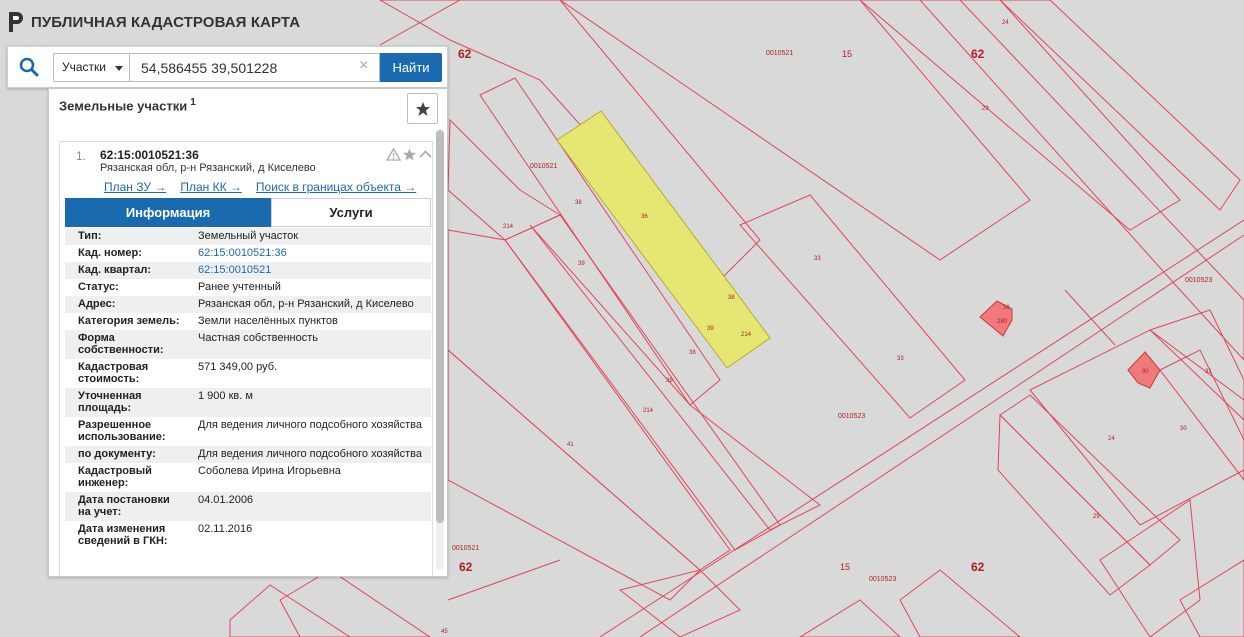 The image size is (1244, 637). I want to click on favorite-button, so click(422, 108).